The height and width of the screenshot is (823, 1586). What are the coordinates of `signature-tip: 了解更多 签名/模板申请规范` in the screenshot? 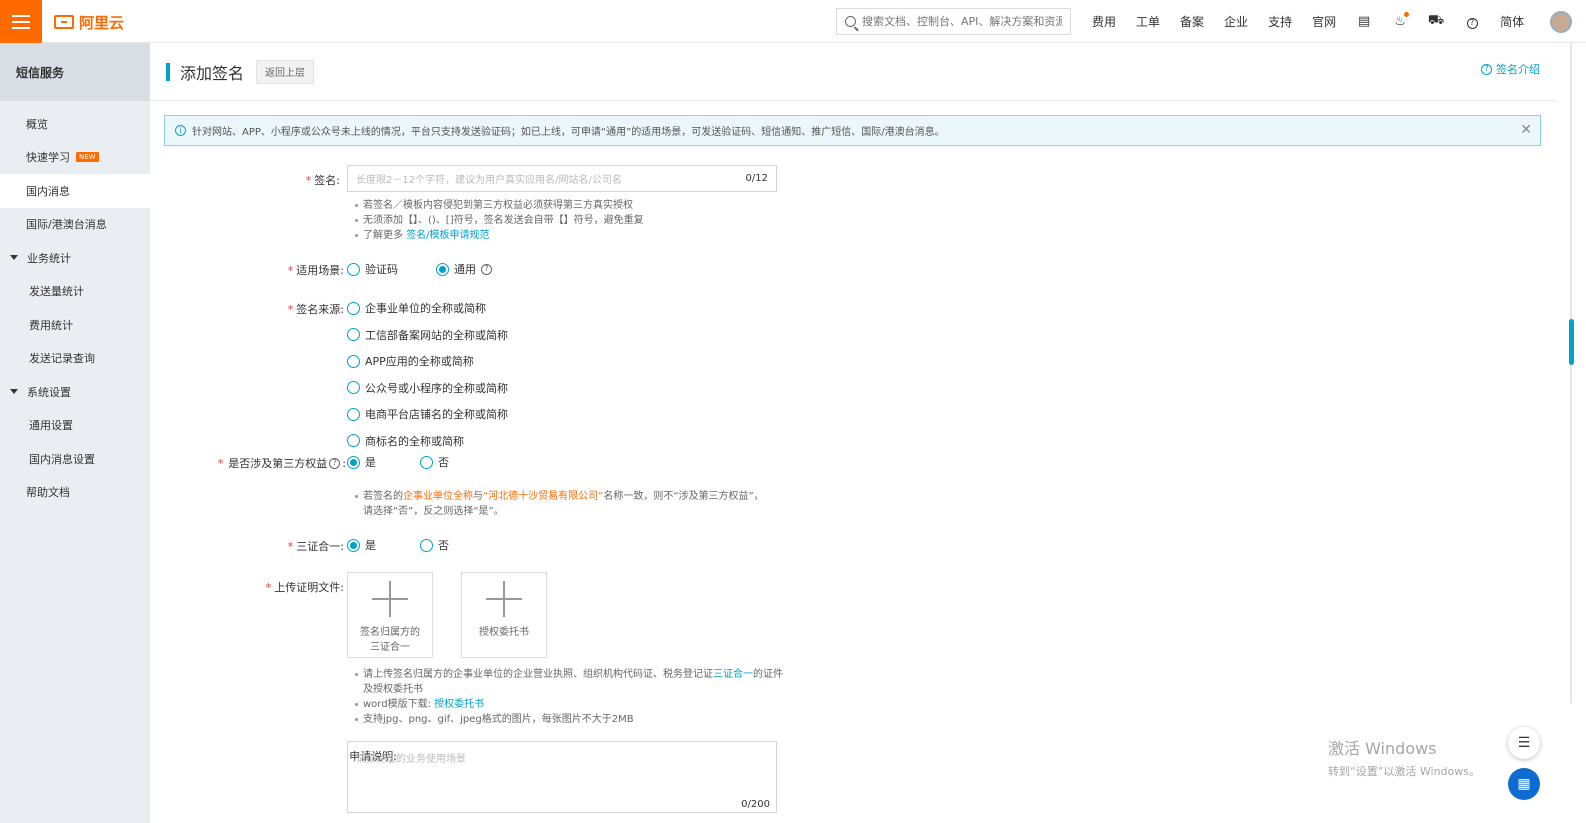 It's located at (568, 235).